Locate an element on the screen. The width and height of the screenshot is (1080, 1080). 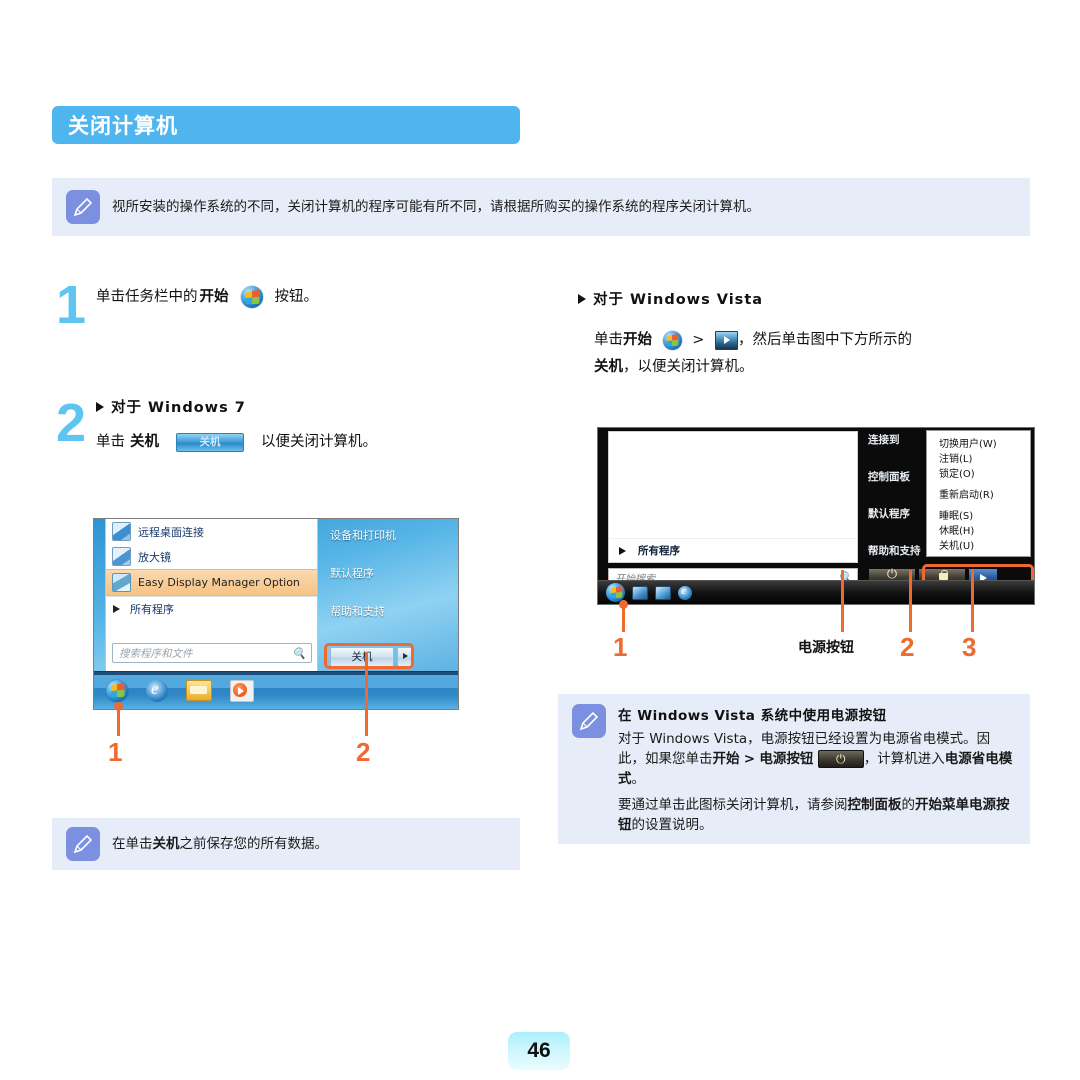
nrb-p2a: 要通过单击此图标关闭计算机，请参阅 is located at coordinates (733, 805).